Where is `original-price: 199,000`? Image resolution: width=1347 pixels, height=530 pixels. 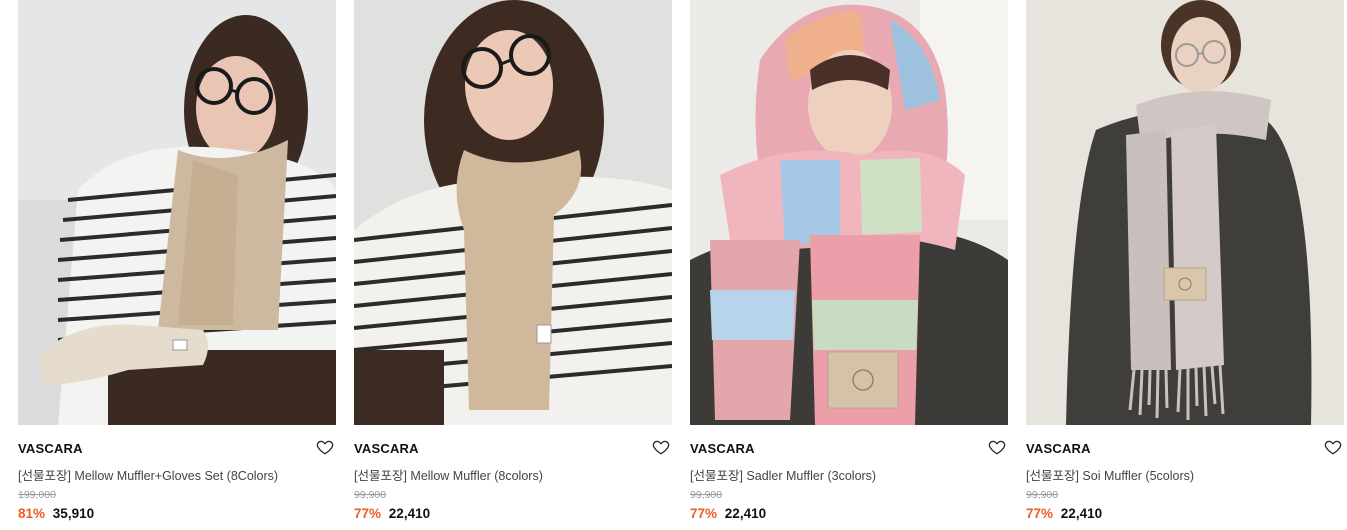
original-price: 199,000 is located at coordinates (37, 495).